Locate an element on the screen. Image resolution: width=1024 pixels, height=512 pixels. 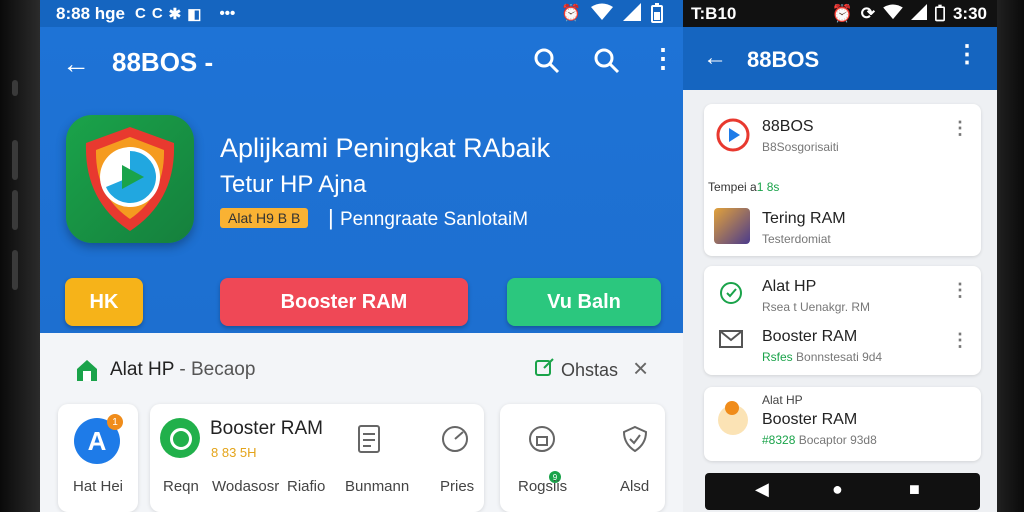
navigation-bar: ◀ ● ■ is located at coordinates (842, 491).